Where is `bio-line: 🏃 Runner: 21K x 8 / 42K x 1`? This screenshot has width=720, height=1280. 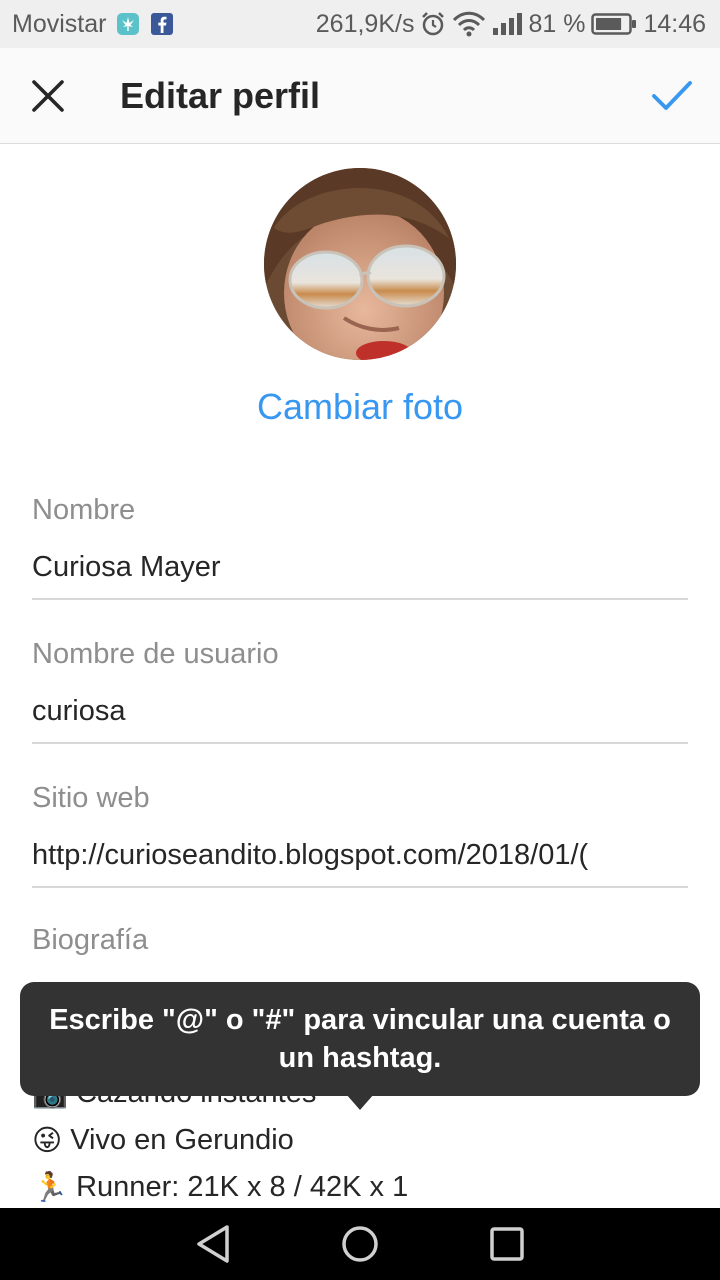
bio-line: 🏃 Runner: 21K x 8 / 42K x 1 is located at coordinates (360, 1187).